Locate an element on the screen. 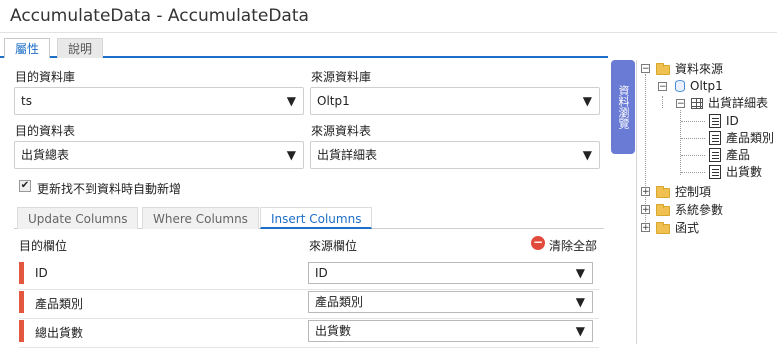  tree-item-field: 出貨數 is located at coordinates (744, 172).